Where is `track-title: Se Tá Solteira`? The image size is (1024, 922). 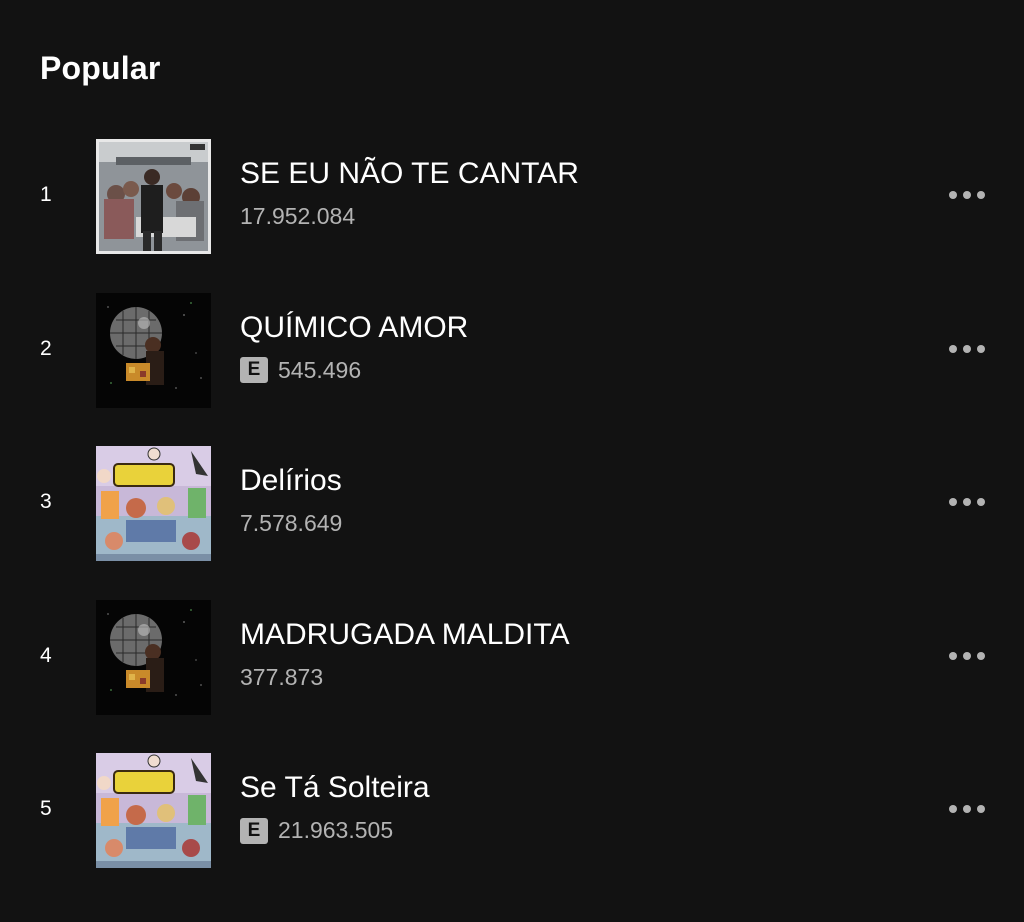
track-title: Se Tá Solteira is located at coordinates (335, 788).